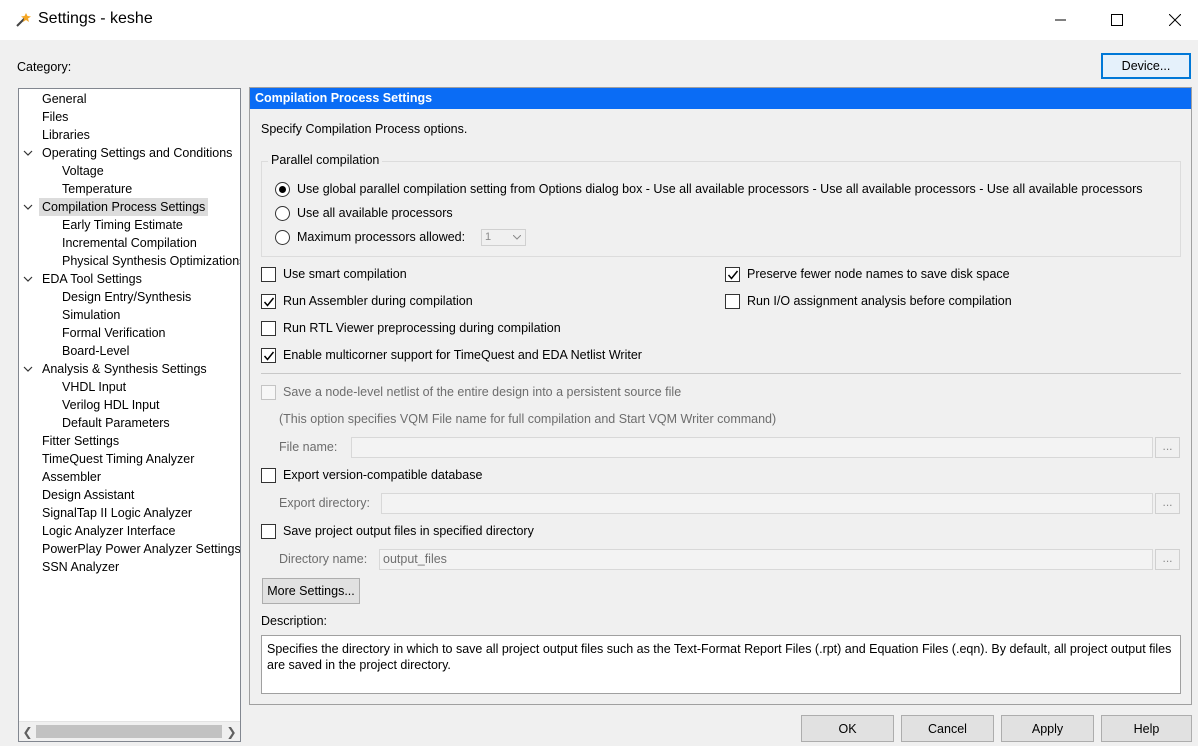 The width and height of the screenshot is (1198, 746). I want to click on tree-horizontal-scrollbar: ❮ ❯, so click(129, 731).